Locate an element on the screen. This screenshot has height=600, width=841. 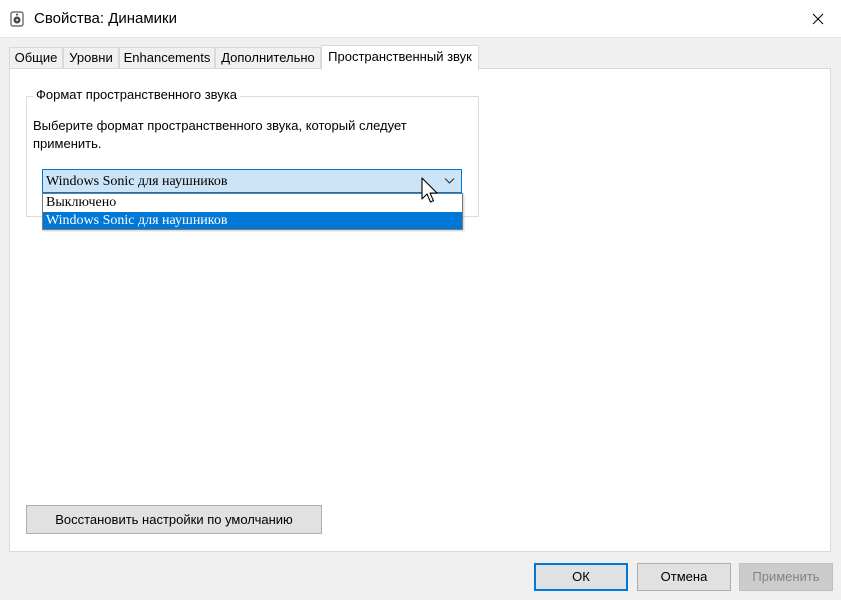
close-icon is located at coordinates (818, 19).